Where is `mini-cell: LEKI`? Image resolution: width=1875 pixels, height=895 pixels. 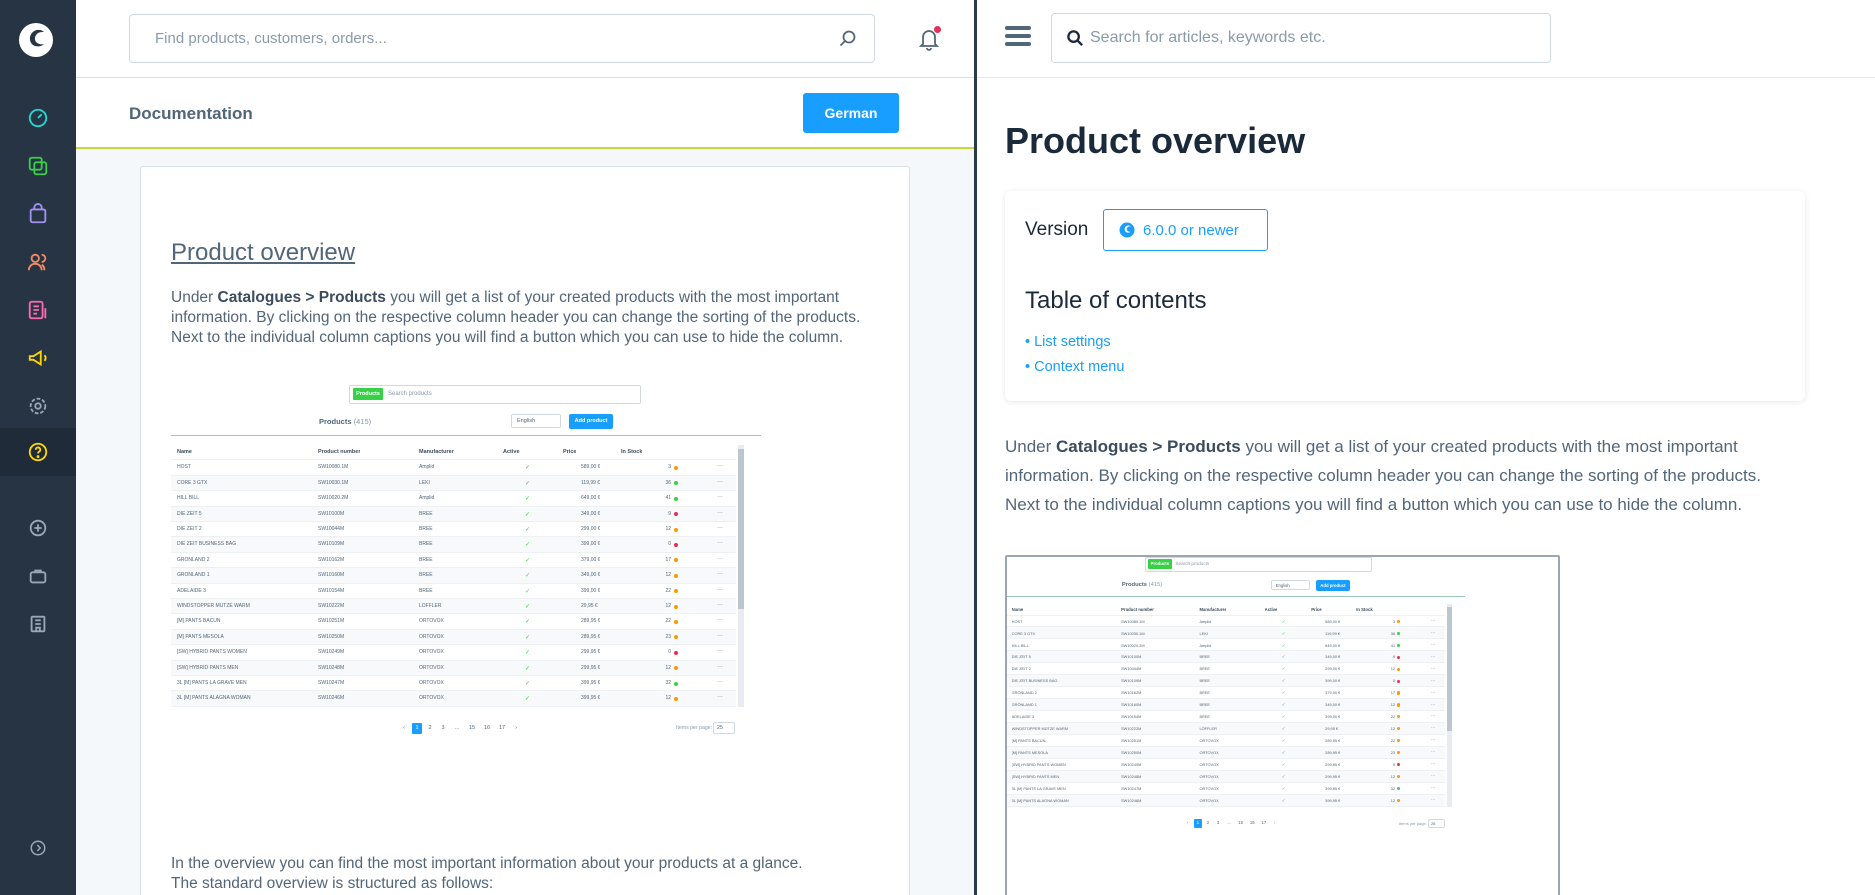
mini-cell: LEKI is located at coordinates (424, 482).